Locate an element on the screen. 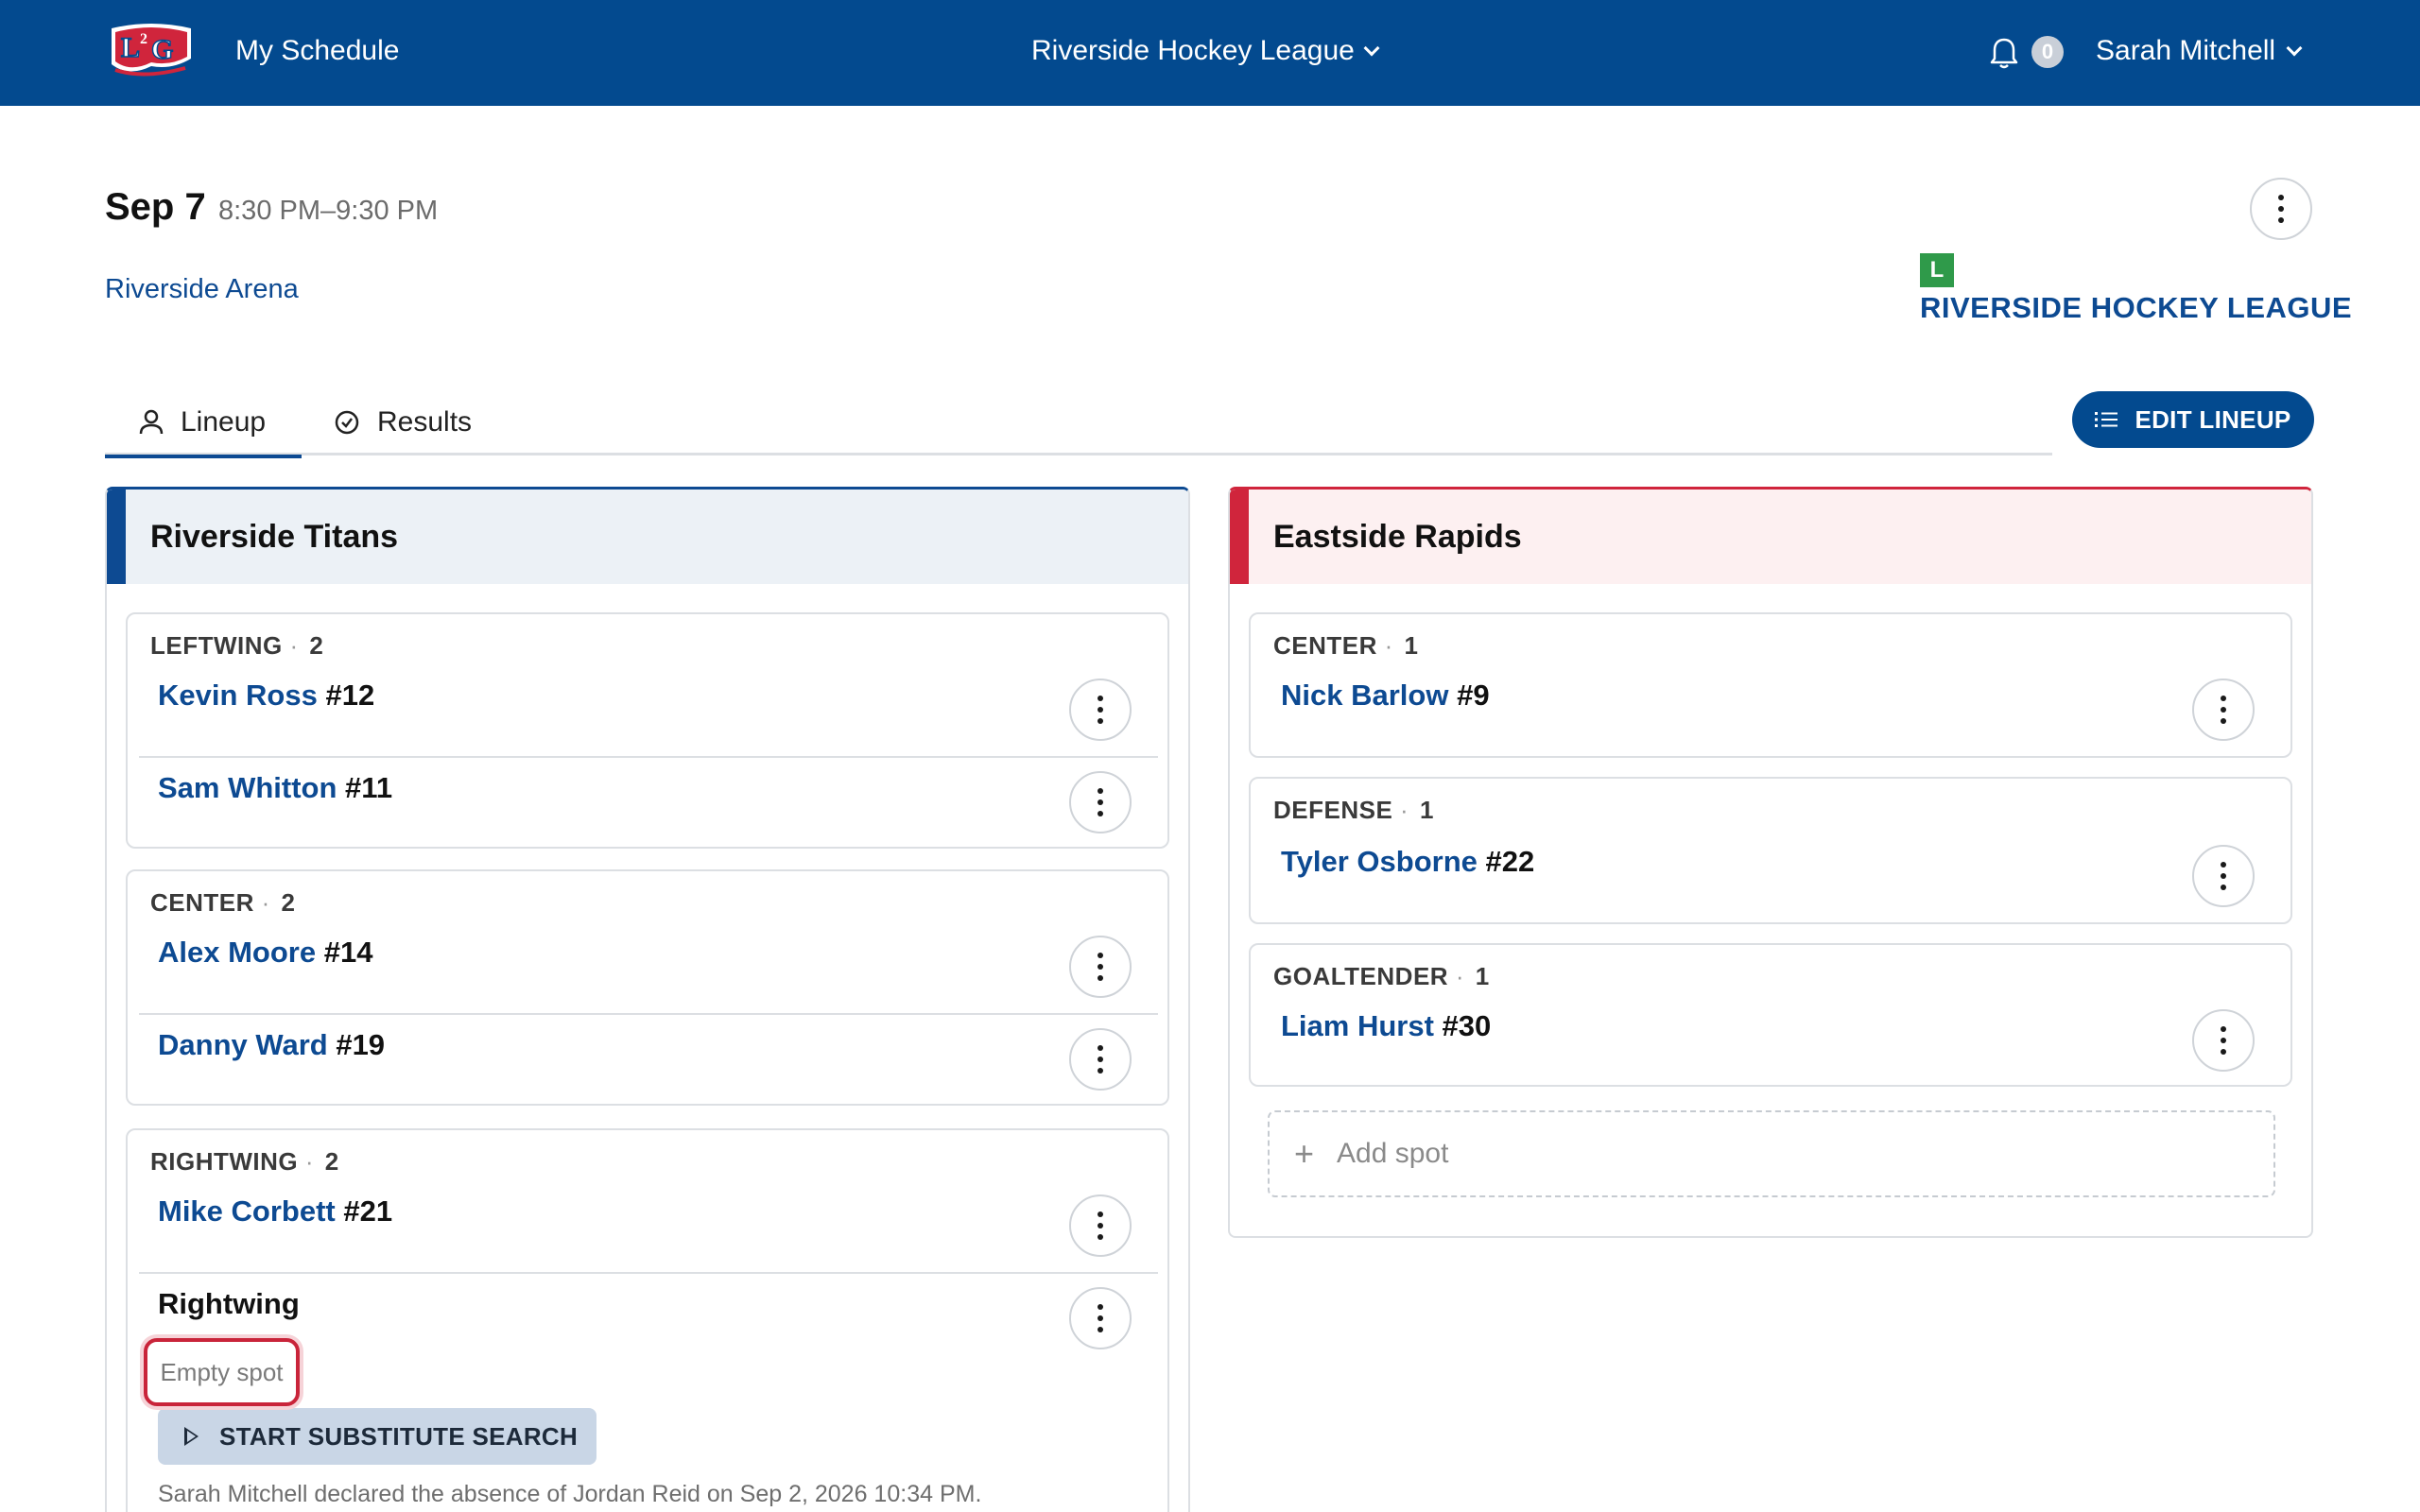 The height and width of the screenshot is (1512, 2420). event-time: 8:30 PM–9:30 PM is located at coordinates (328, 211).